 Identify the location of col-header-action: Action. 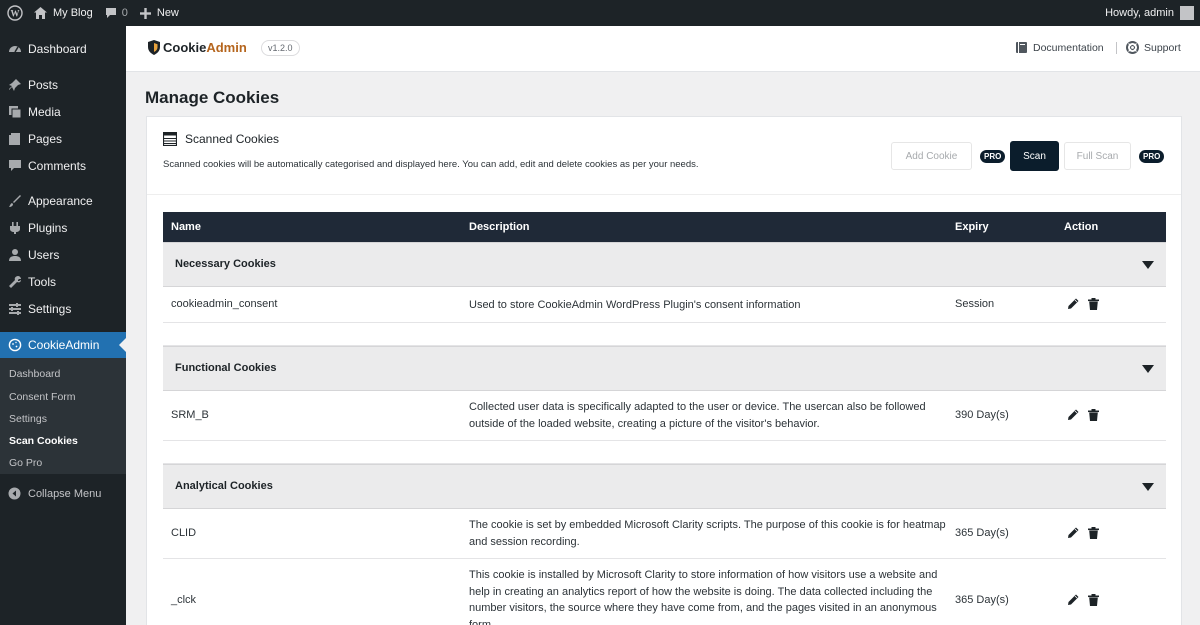
(1081, 227).